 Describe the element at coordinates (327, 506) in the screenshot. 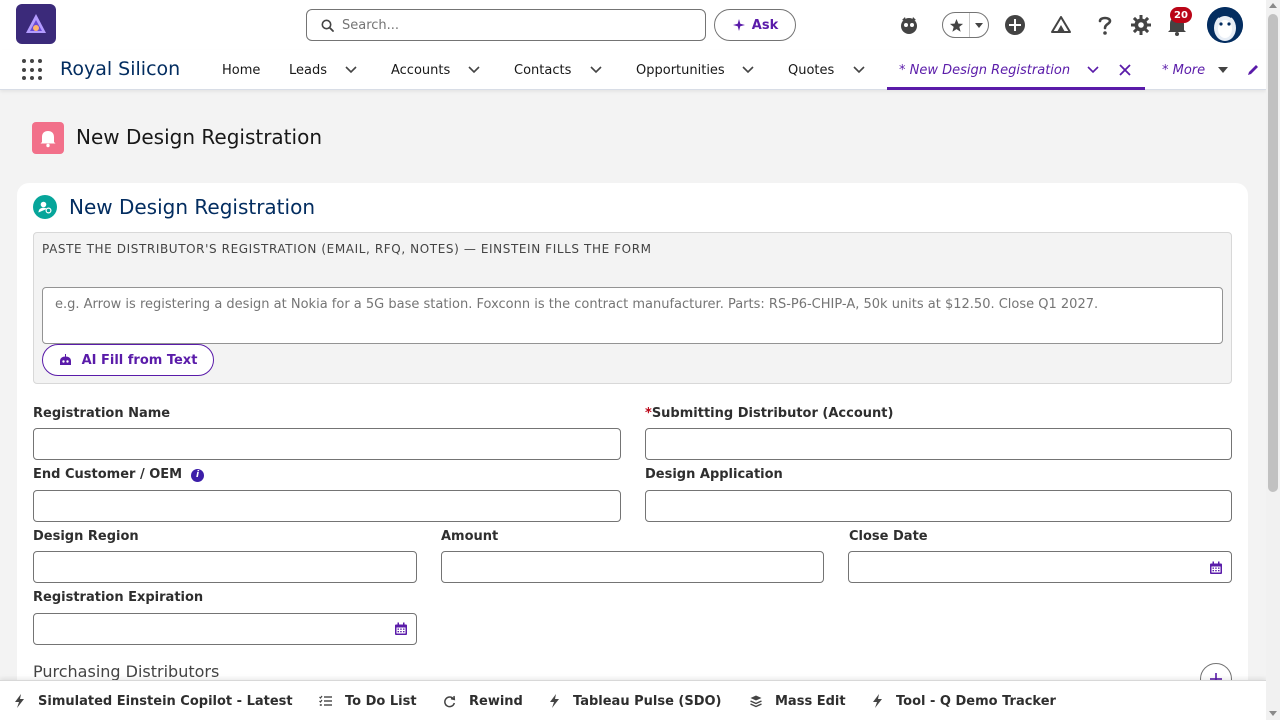

I see `end-customer-input` at that location.